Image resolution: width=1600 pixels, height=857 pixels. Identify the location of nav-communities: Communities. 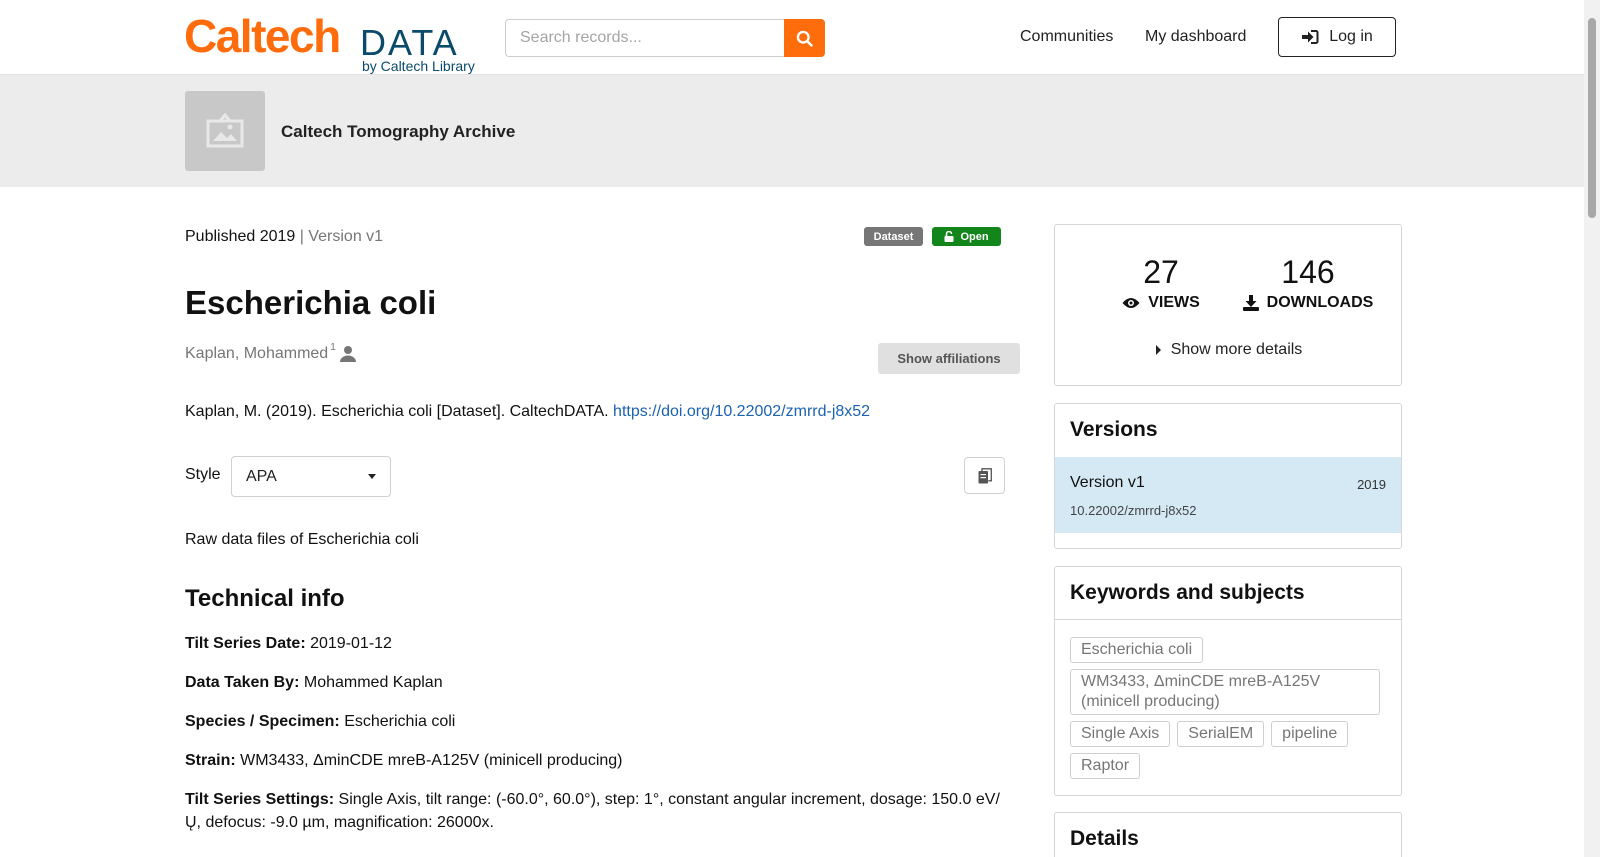
(1066, 37).